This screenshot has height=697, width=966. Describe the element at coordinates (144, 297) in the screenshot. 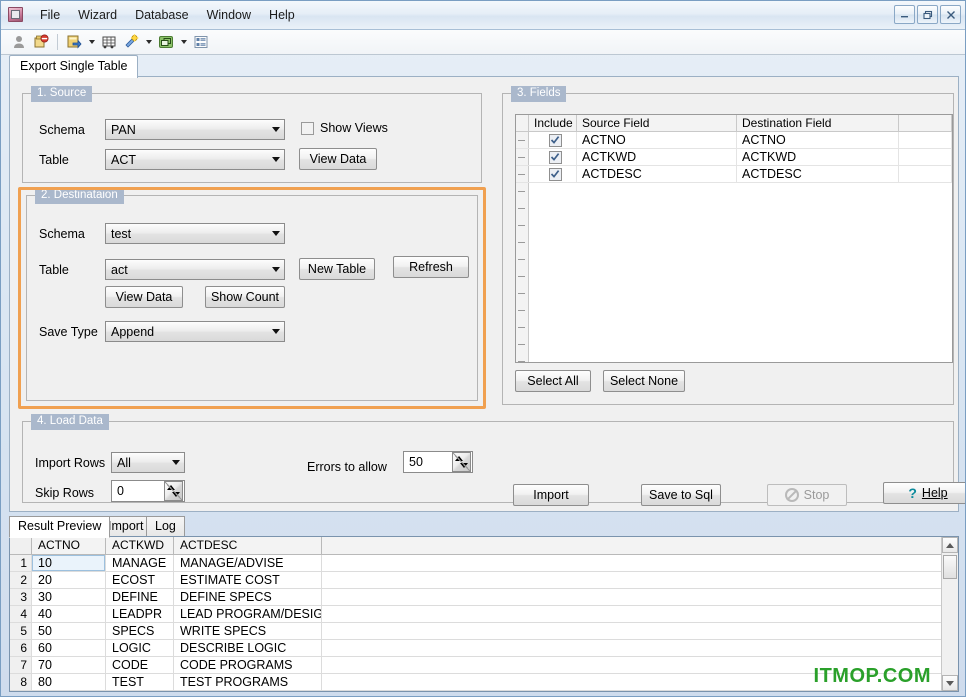

I see `destination-view-data-button: View Data` at that location.